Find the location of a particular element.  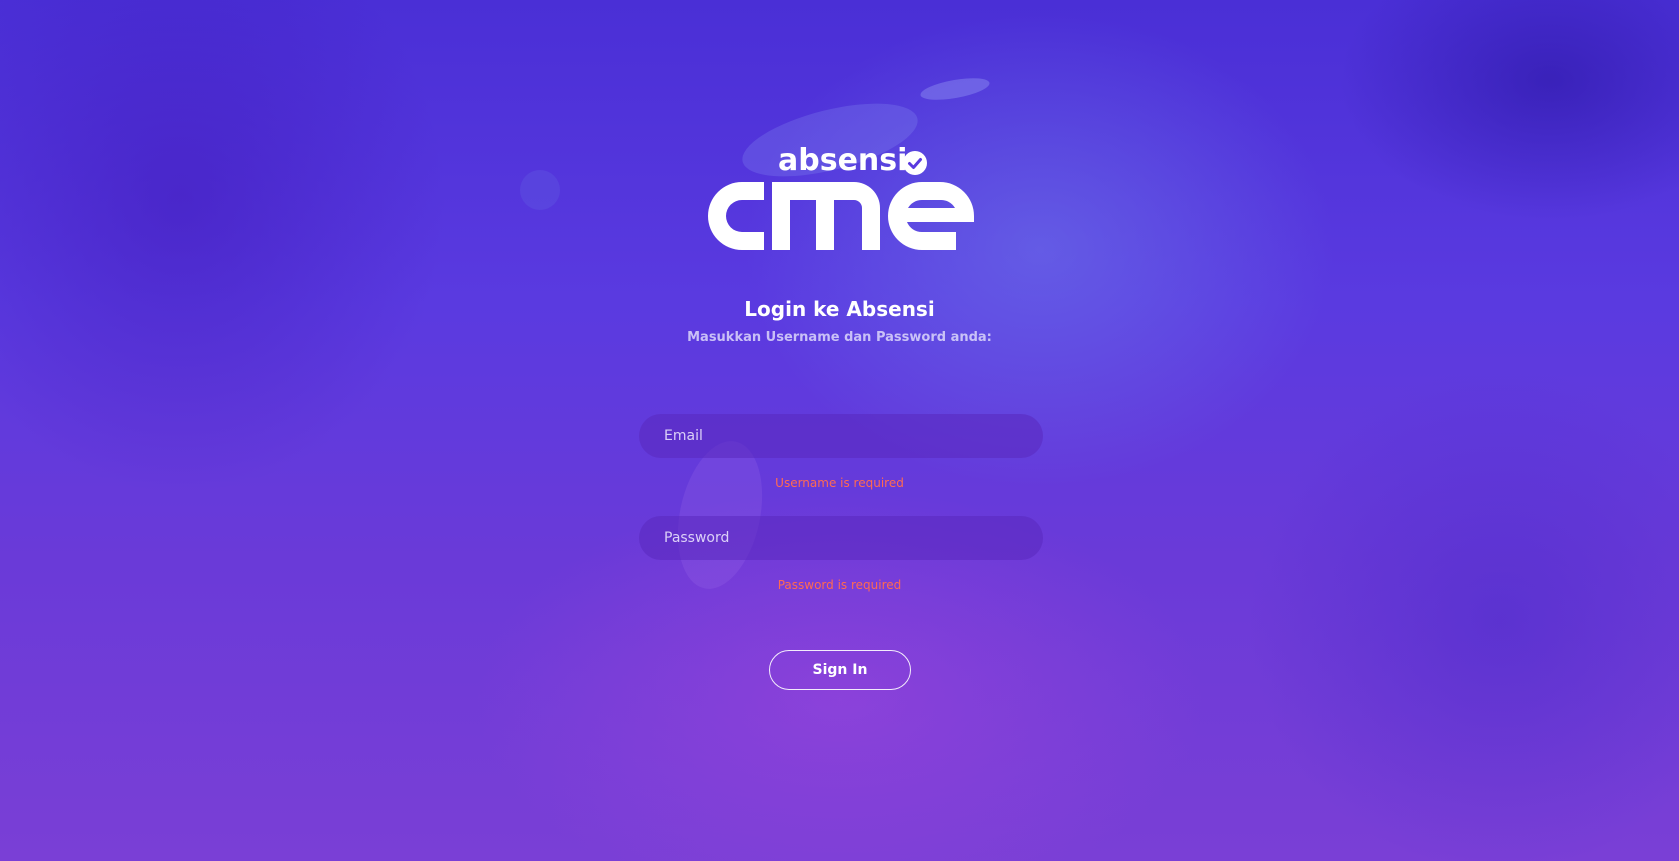

email-field is located at coordinates (841, 436).